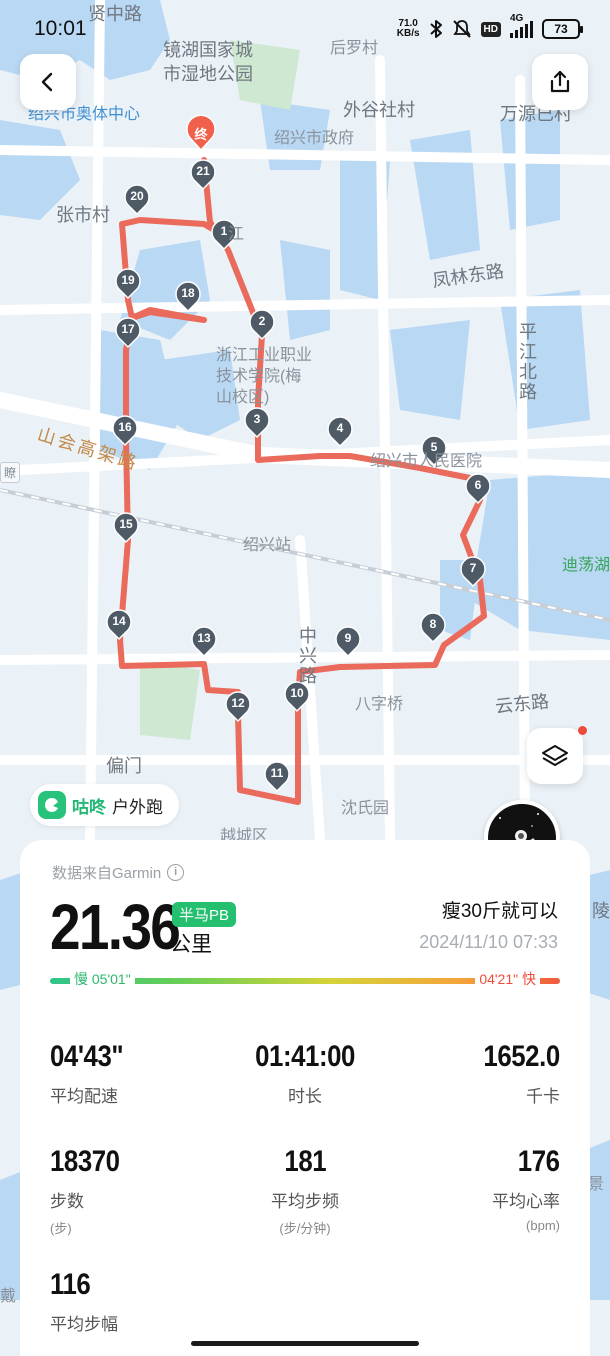 The image size is (610, 1356). Describe the element at coordinates (365, 808) in the screenshot. I see `map-label-shenshi-garden: 沈氏园` at that location.